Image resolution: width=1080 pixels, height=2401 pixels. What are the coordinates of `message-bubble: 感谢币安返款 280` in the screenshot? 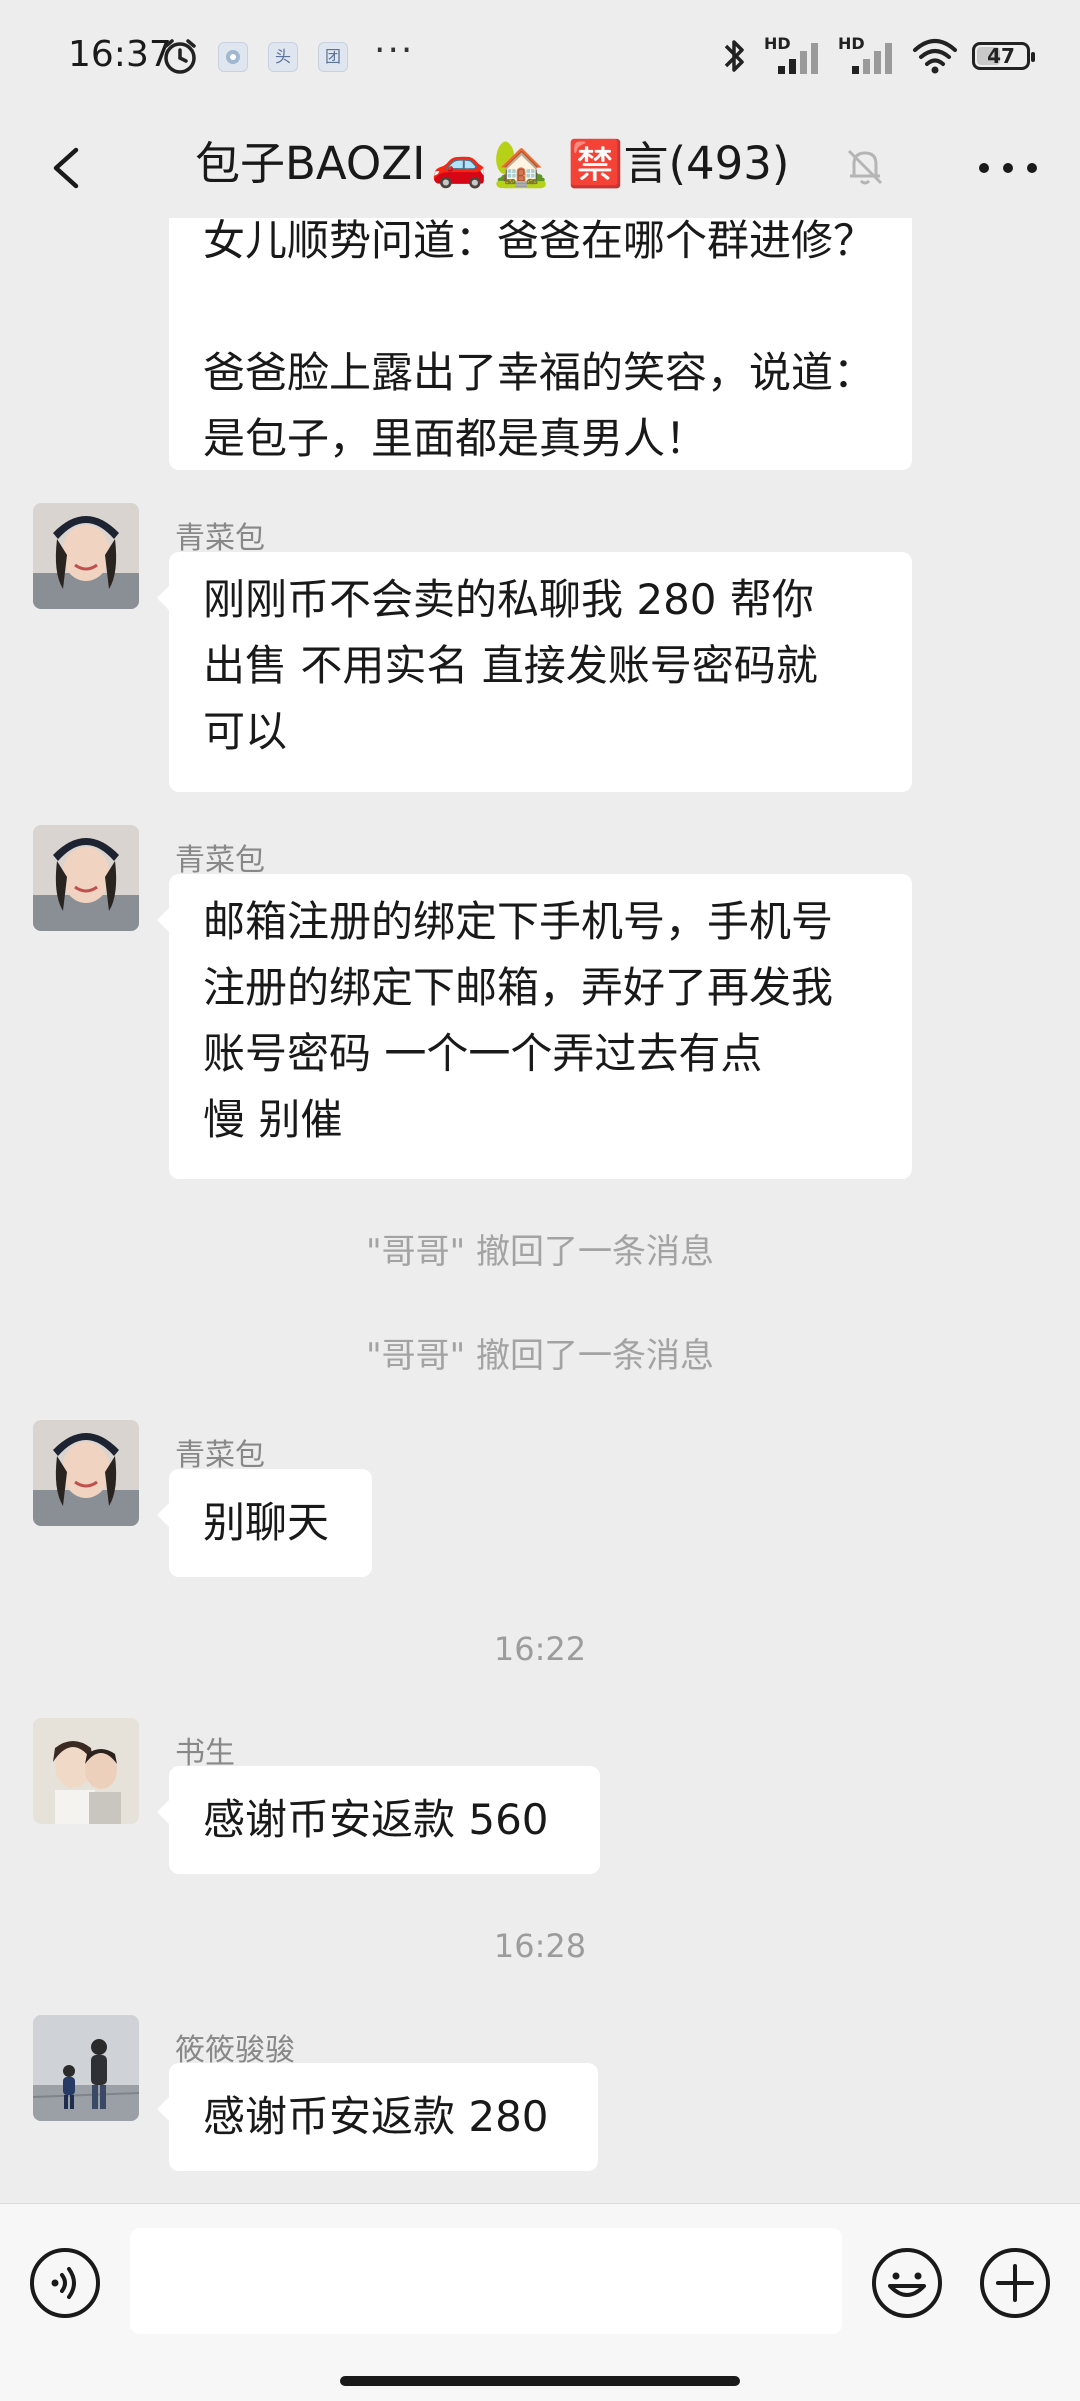 It's located at (377, 2117).